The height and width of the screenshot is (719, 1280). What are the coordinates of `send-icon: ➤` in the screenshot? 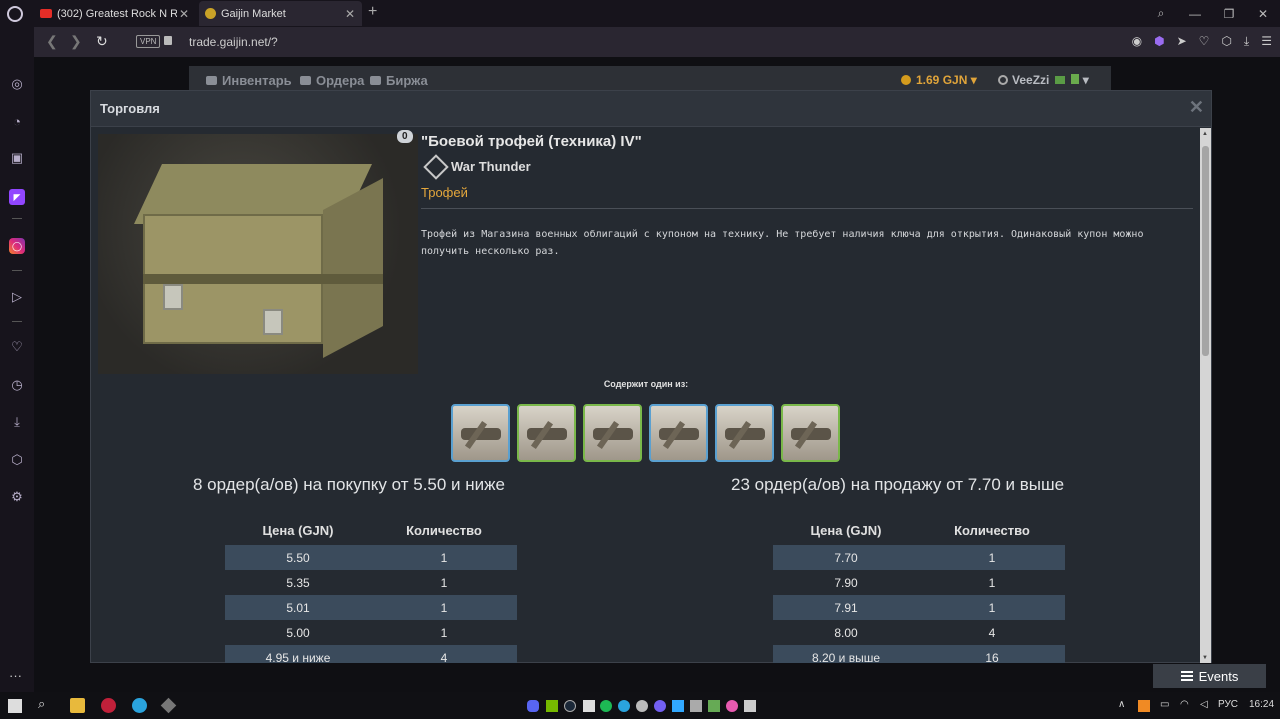 It's located at (1182, 41).